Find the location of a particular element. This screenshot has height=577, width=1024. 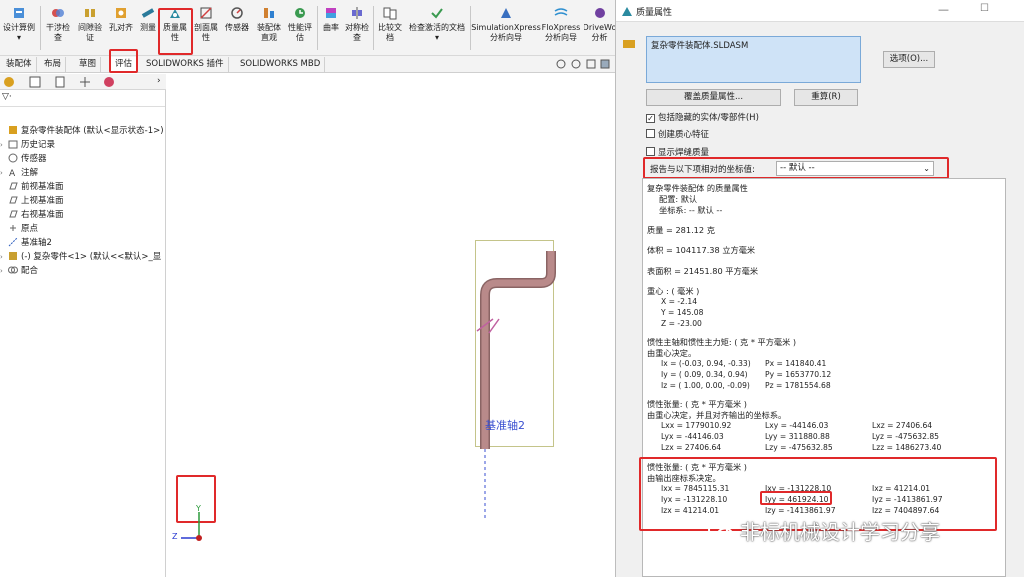

symmetry-icon is located at coordinates (357, 13).